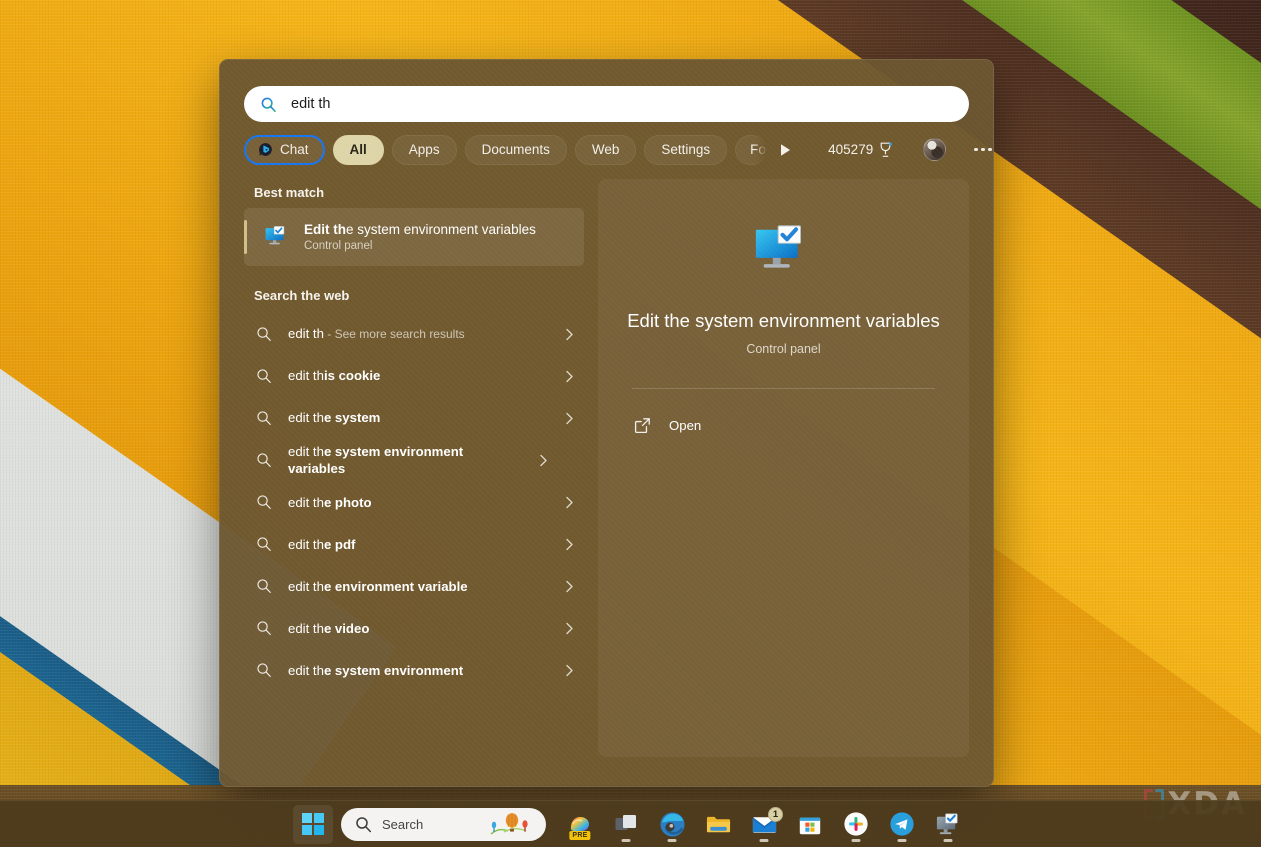  What do you see at coordinates (302, 295) in the screenshot?
I see `search-the-web-heading: Search the web` at bounding box center [302, 295].